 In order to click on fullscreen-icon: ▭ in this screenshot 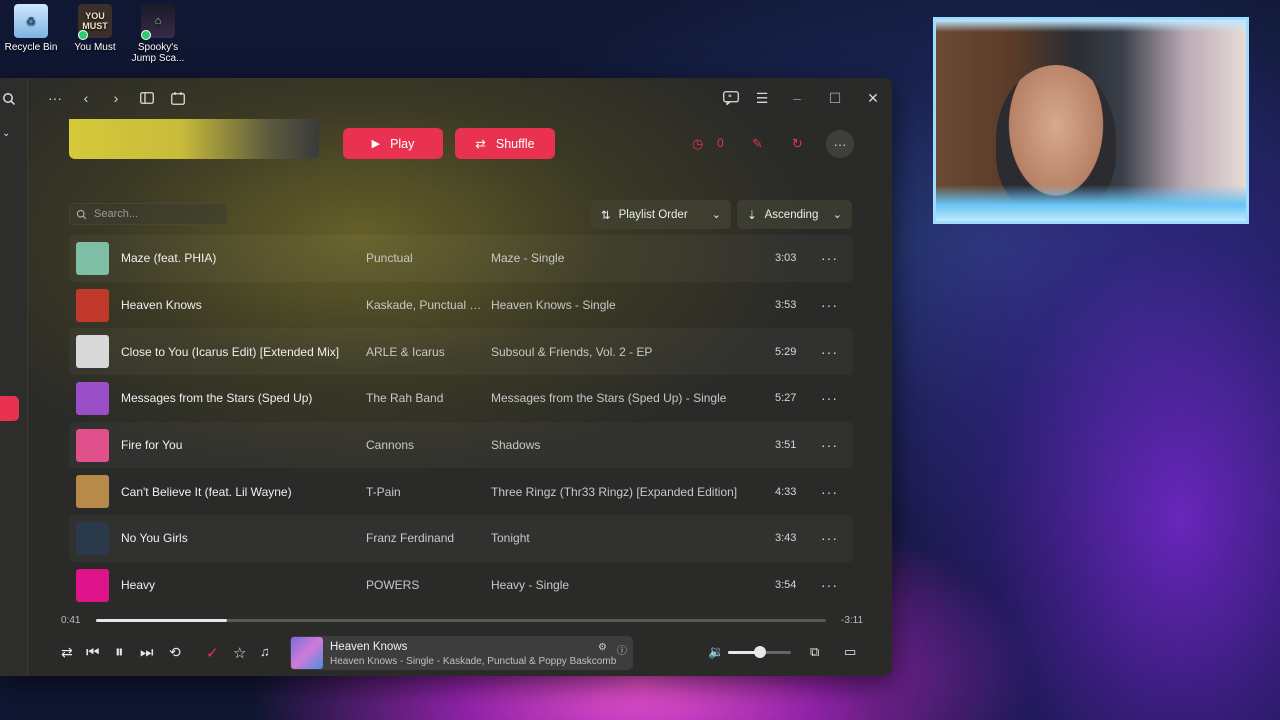, I will do `click(850, 652)`.